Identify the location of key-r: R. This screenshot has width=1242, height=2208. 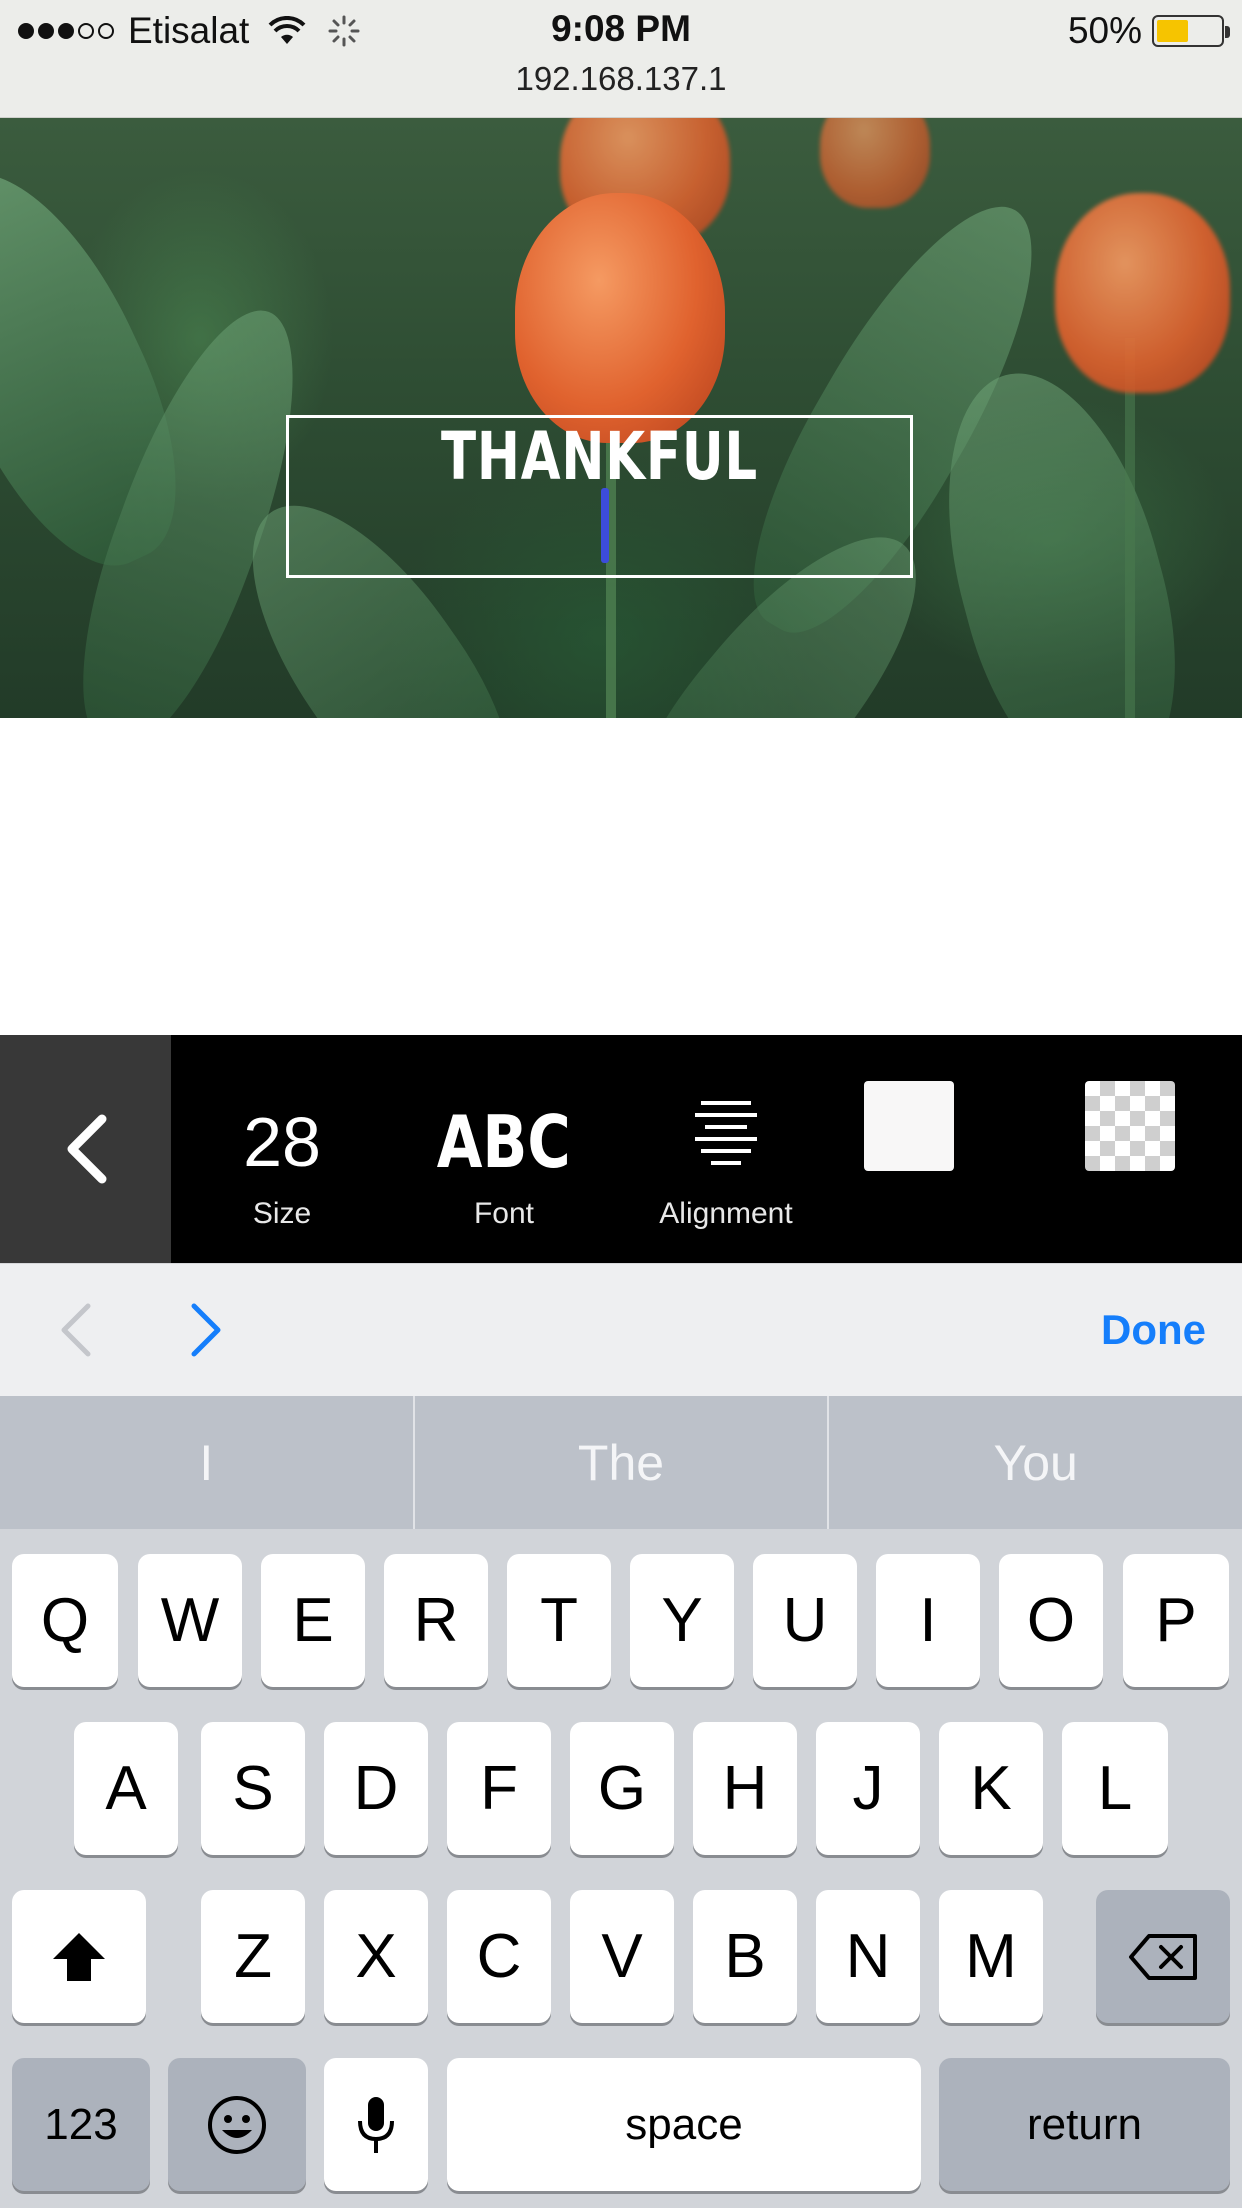
(436, 1620).